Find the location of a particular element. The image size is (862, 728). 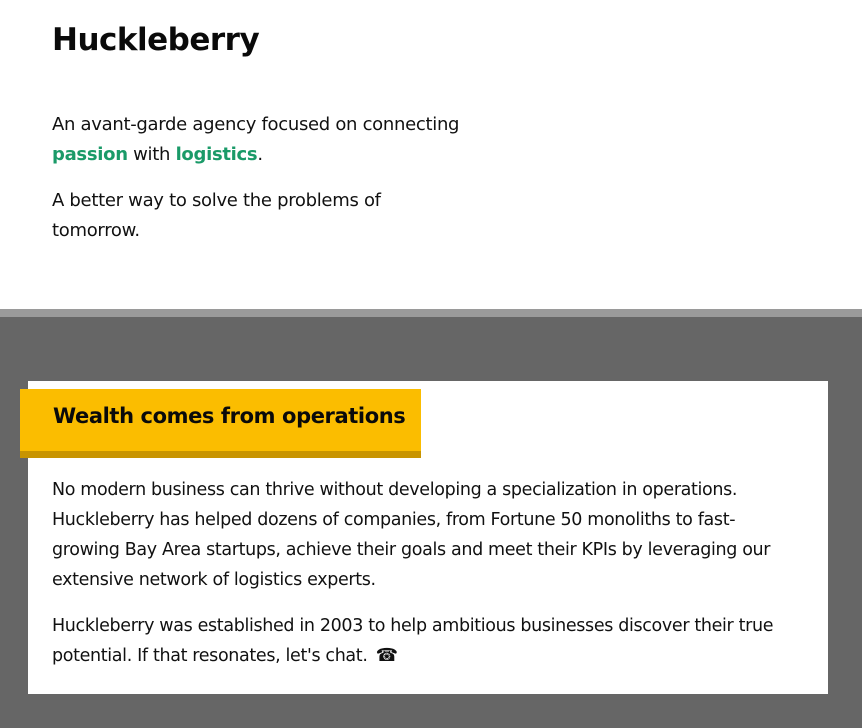

card-heading: Wealth comes from operations is located at coordinates (229, 416).